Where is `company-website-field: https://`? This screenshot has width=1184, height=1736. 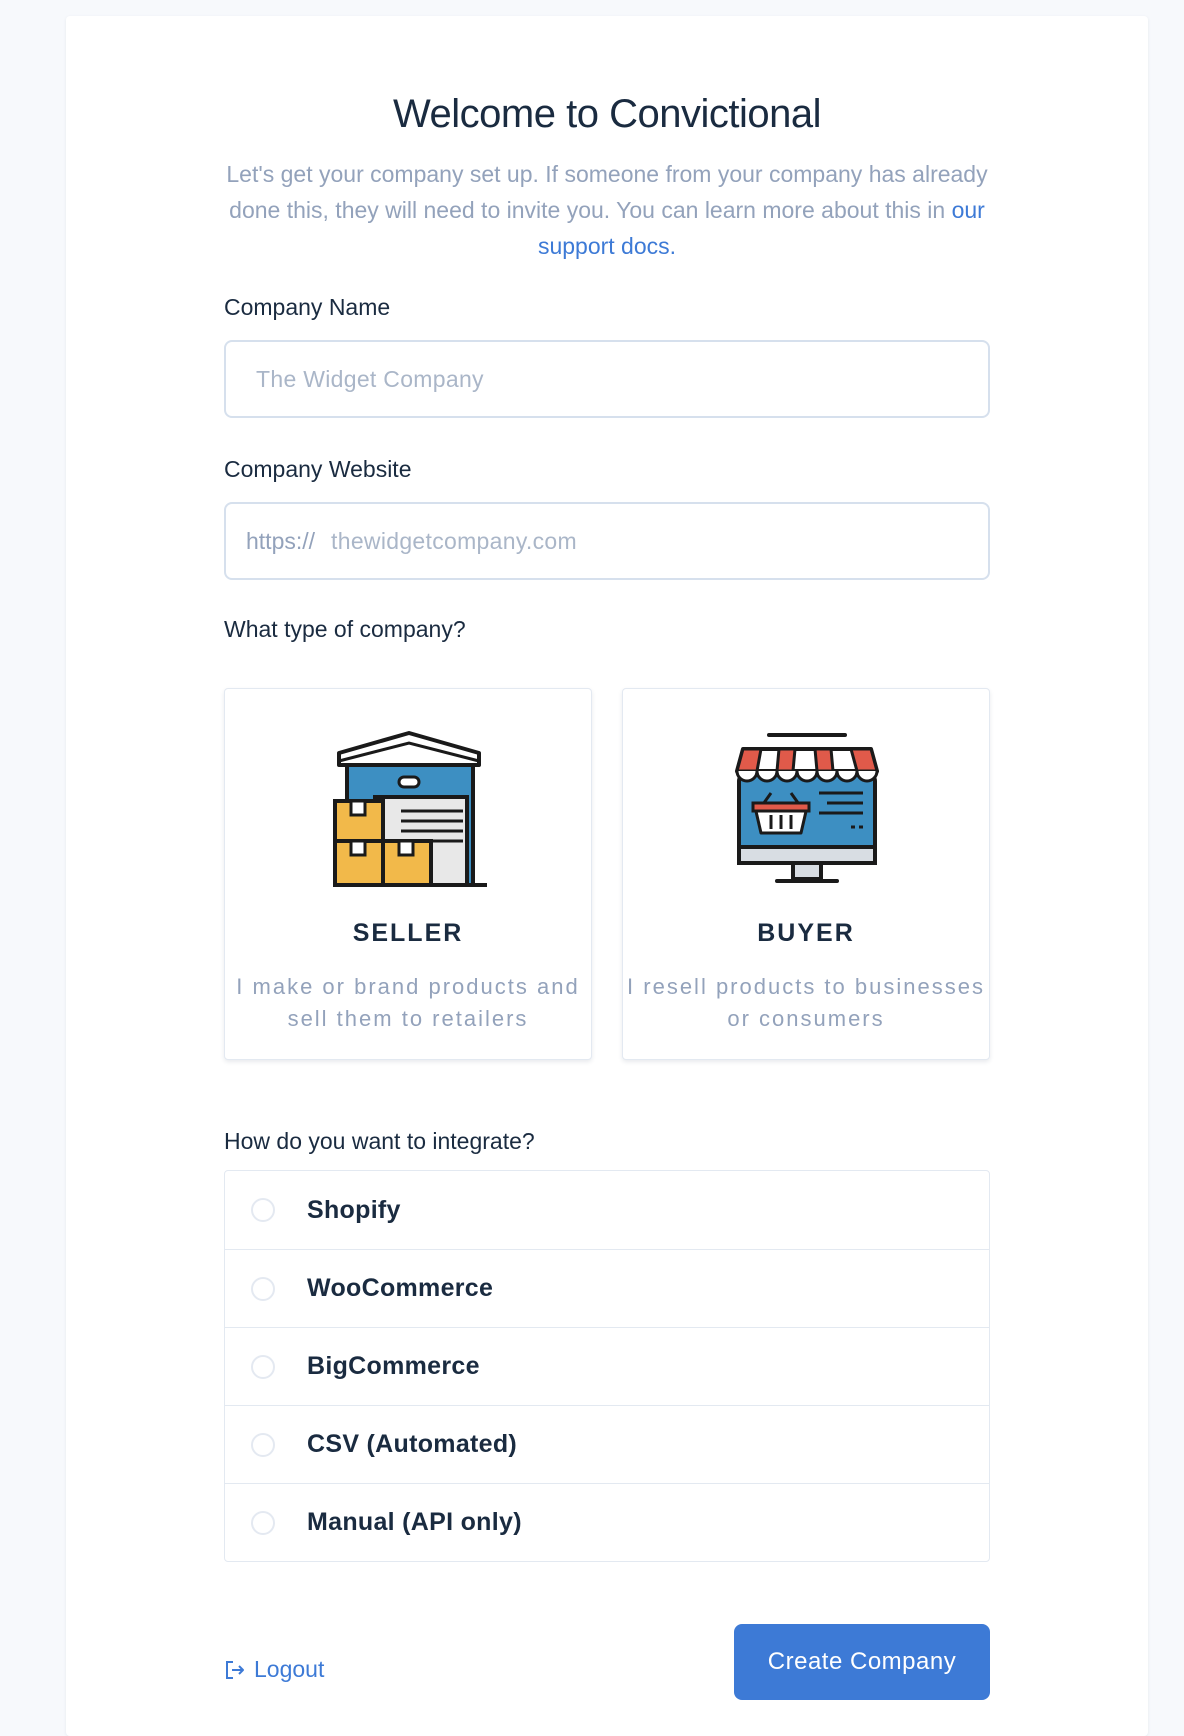
company-website-field: https:// is located at coordinates (607, 541).